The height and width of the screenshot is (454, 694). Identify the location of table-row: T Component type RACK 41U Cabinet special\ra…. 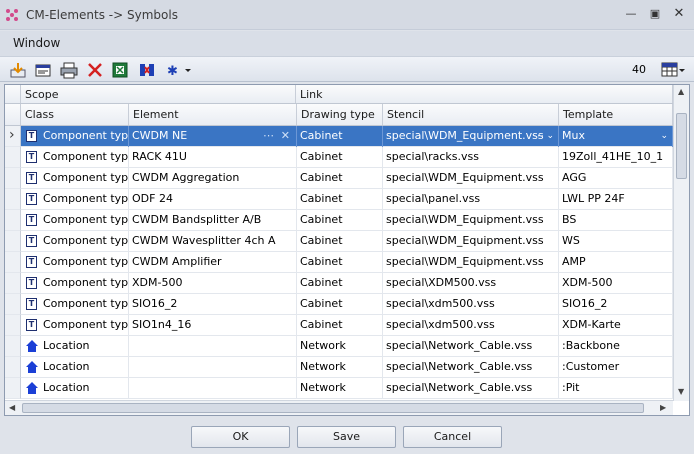
(347, 157).